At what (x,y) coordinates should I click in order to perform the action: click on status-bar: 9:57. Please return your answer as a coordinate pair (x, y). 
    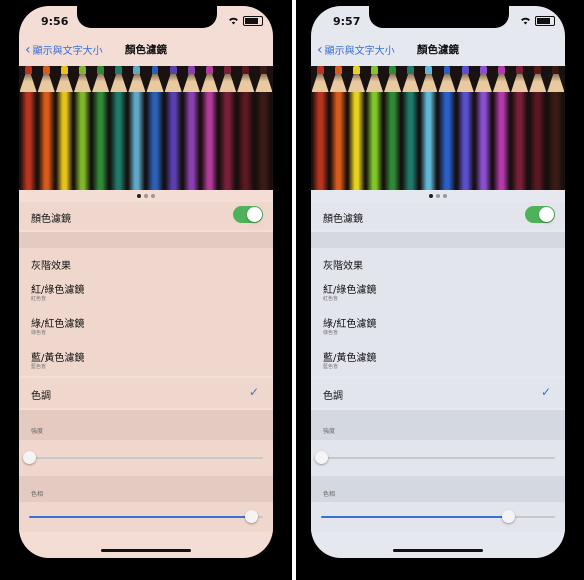
    Looking at the image, I should click on (438, 20).